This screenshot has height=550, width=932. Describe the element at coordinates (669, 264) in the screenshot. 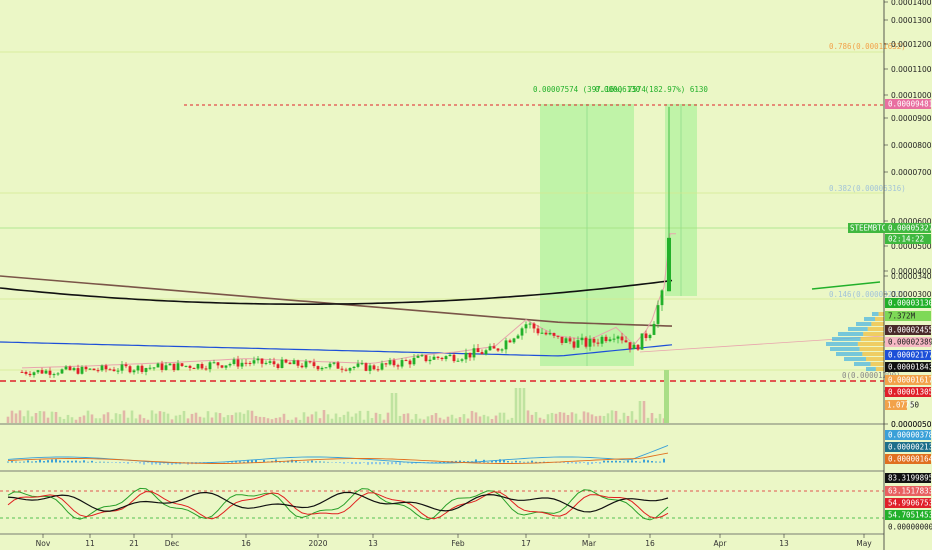

I see `candle-last` at that location.